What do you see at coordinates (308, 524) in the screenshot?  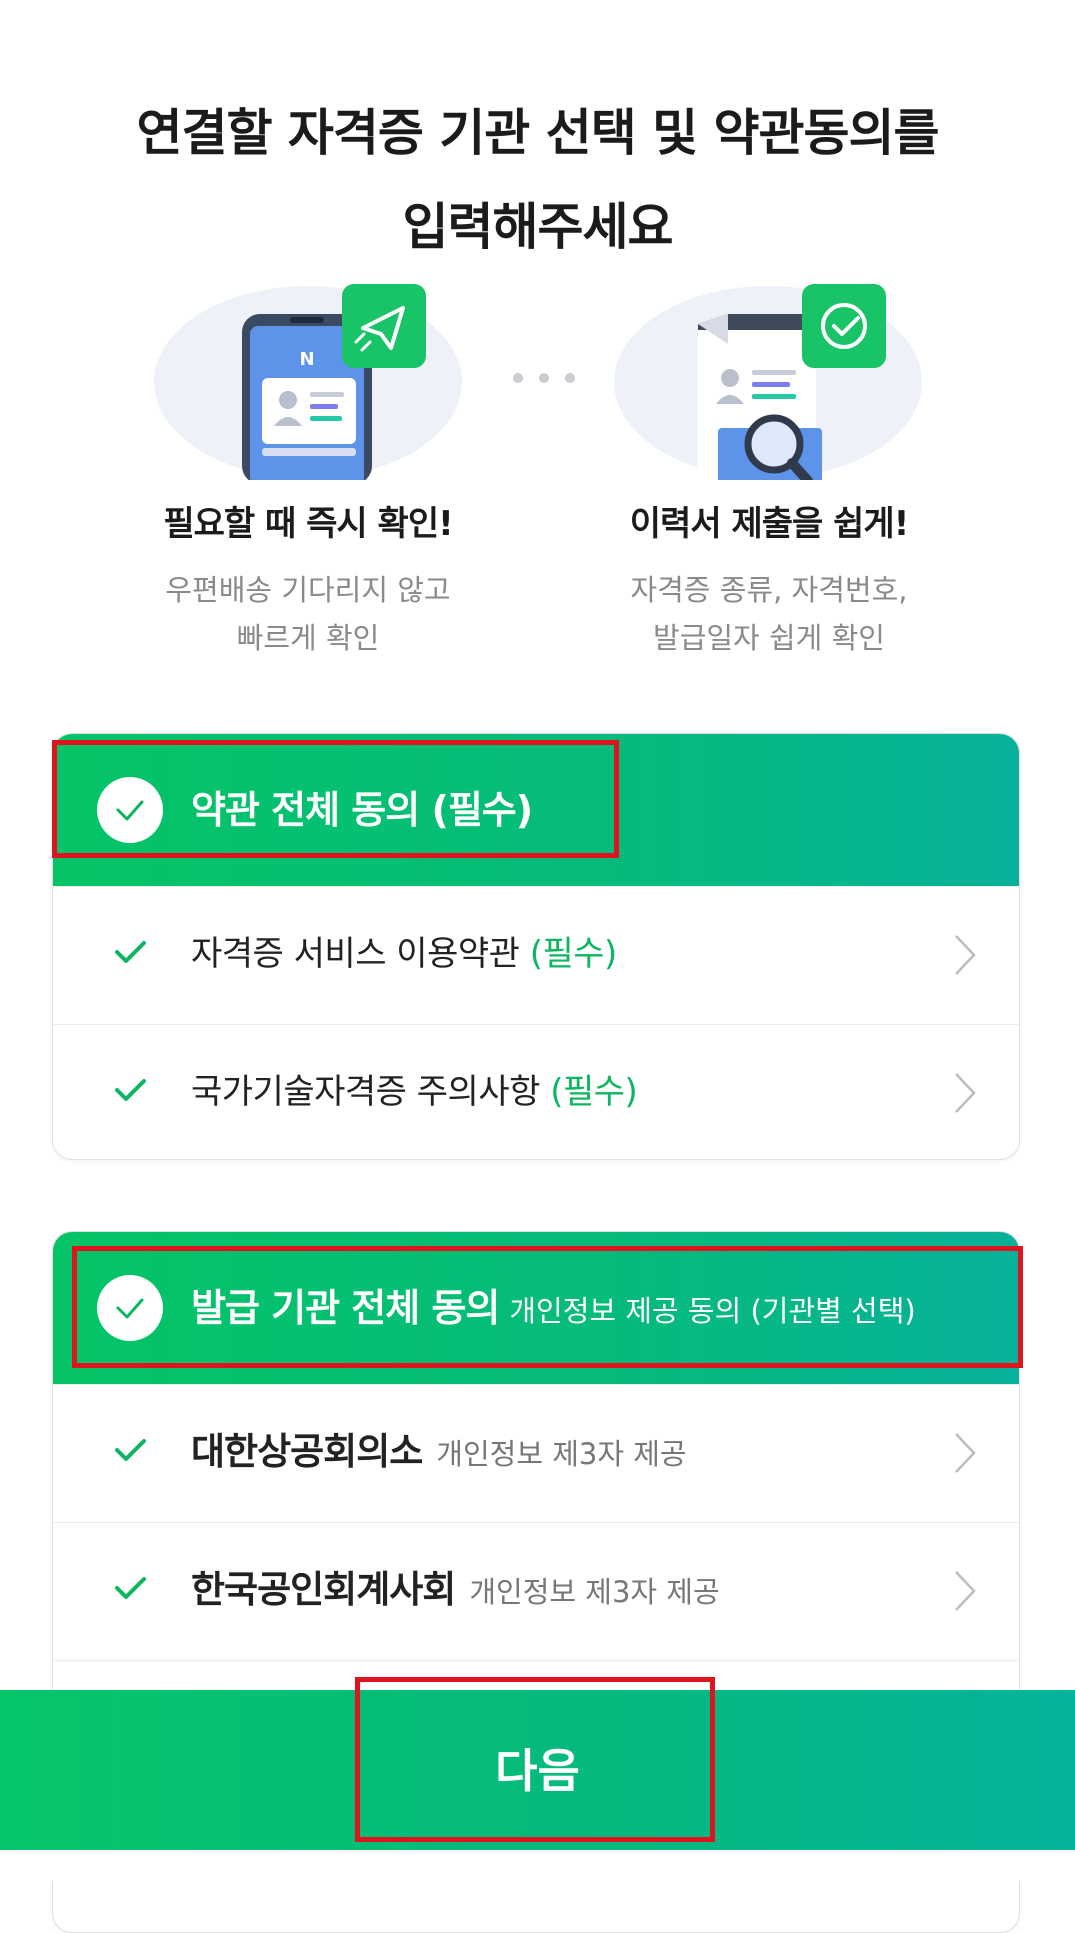 I see `feature-title-instant: 필요할 때 즉시 확인!` at bounding box center [308, 524].